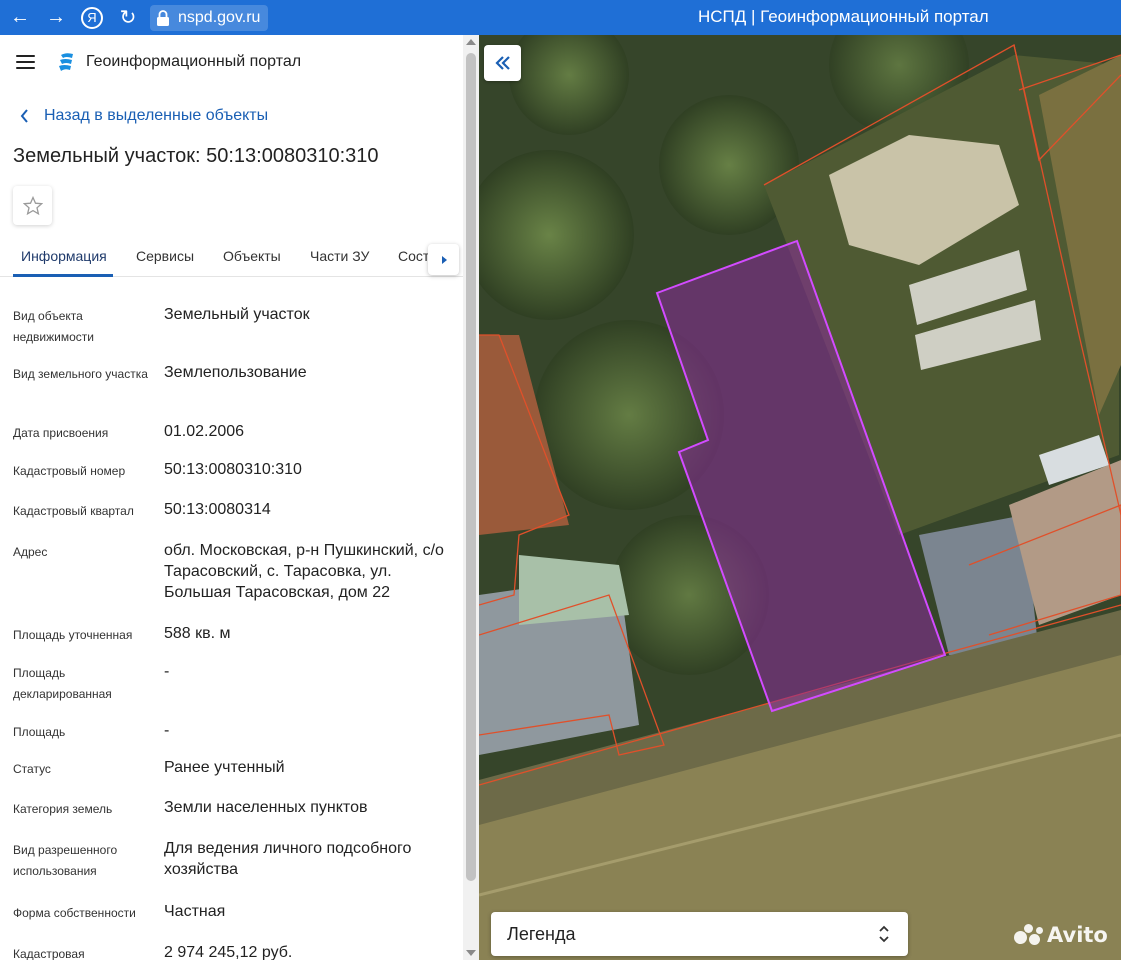 Image resolution: width=1121 pixels, height=960 pixels. I want to click on property-label: Кадастровый номер, so click(69, 471).